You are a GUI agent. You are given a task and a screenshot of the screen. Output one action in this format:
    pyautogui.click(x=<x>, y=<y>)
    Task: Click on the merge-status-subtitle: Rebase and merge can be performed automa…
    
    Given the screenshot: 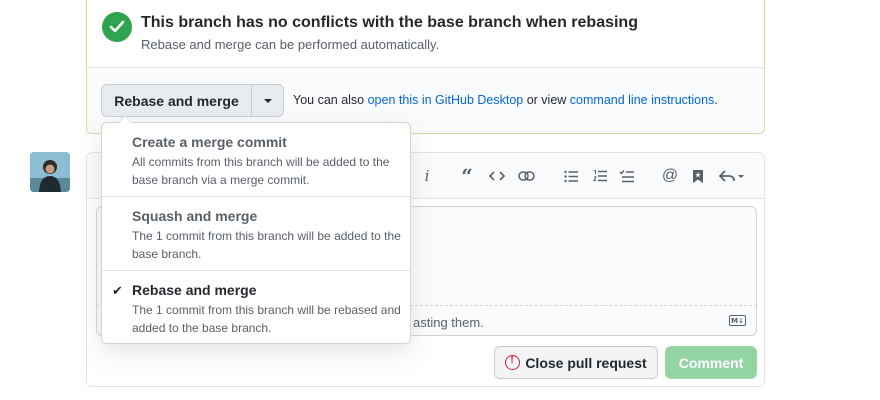 What is the action you would take?
    pyautogui.click(x=290, y=44)
    